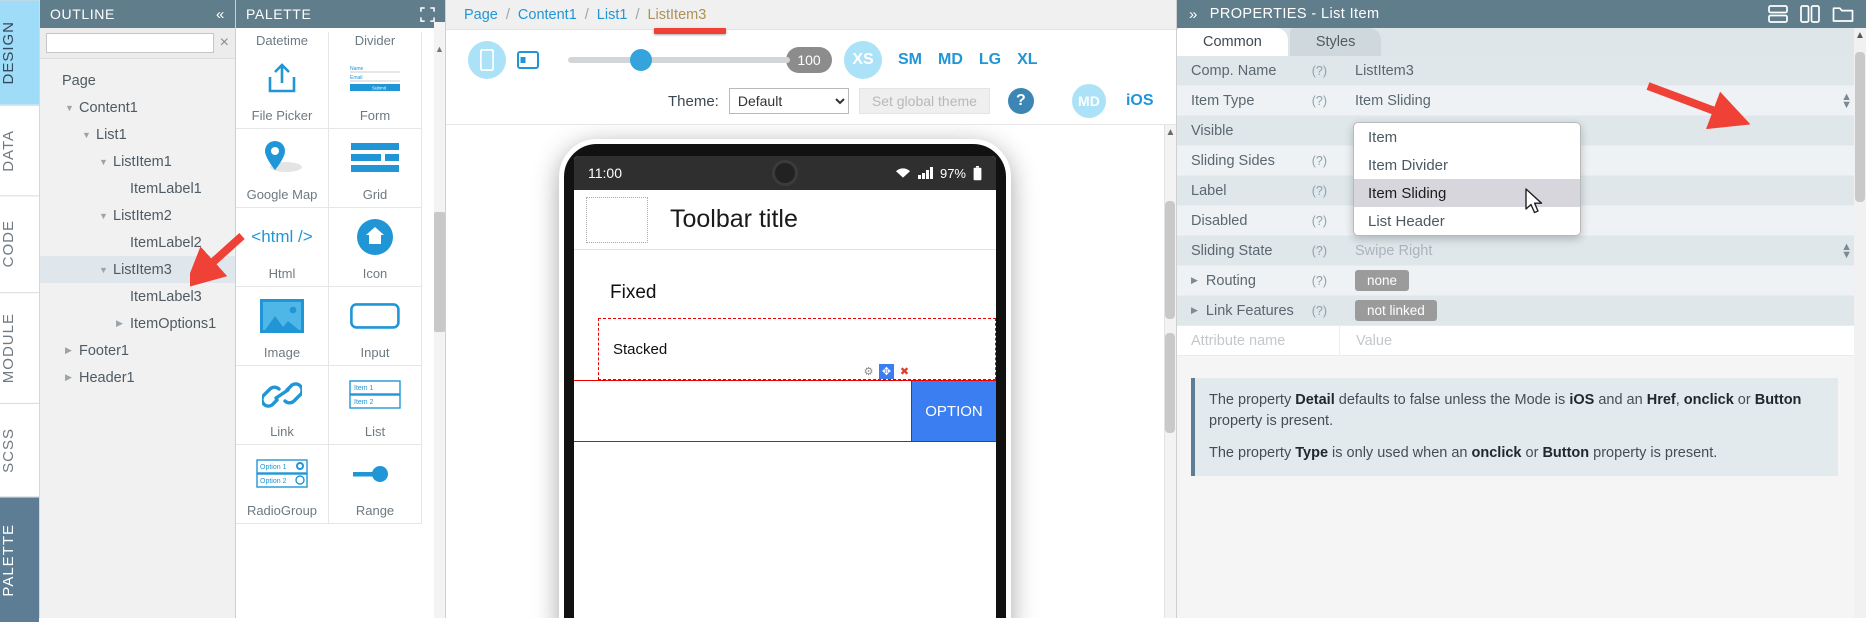  Describe the element at coordinates (375, 168) in the screenshot. I see `palette-item-grid: Grid` at that location.